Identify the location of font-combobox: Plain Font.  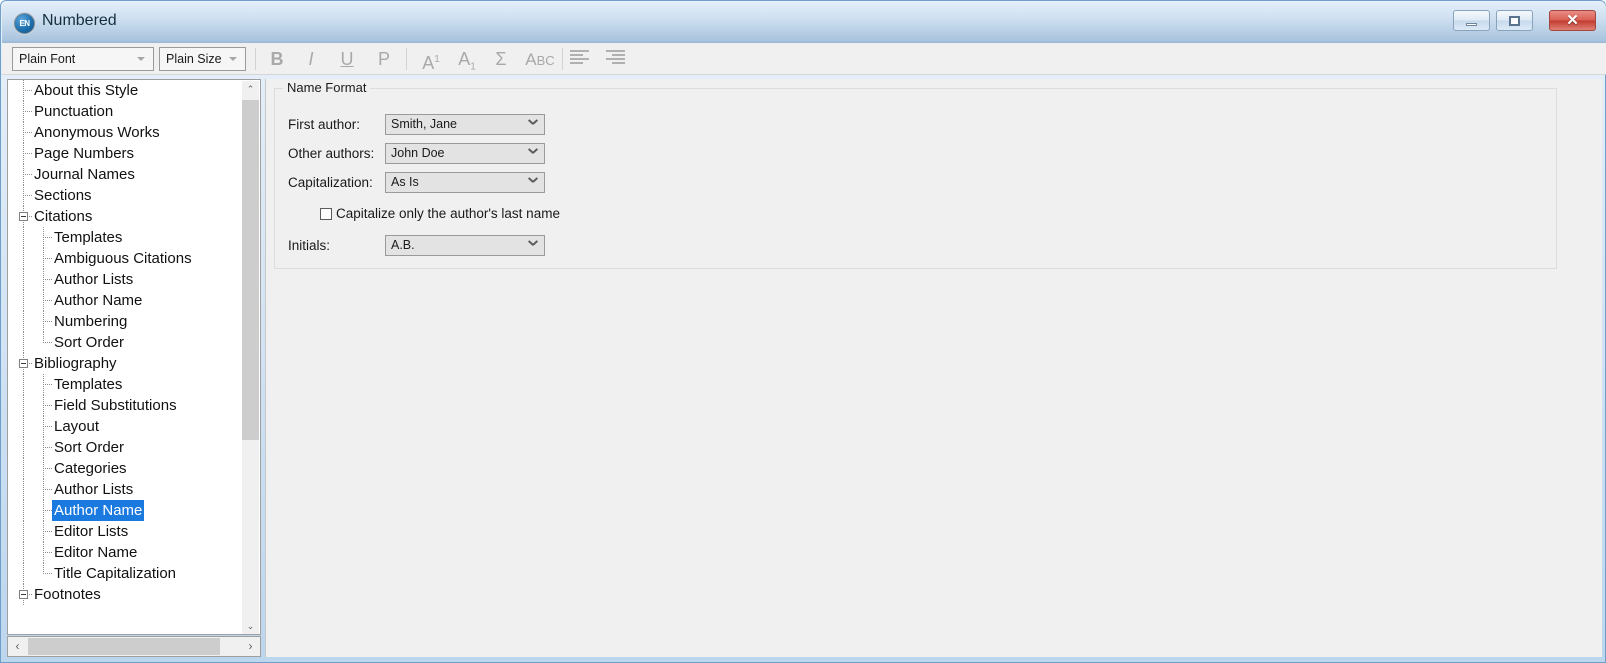
(83, 59).